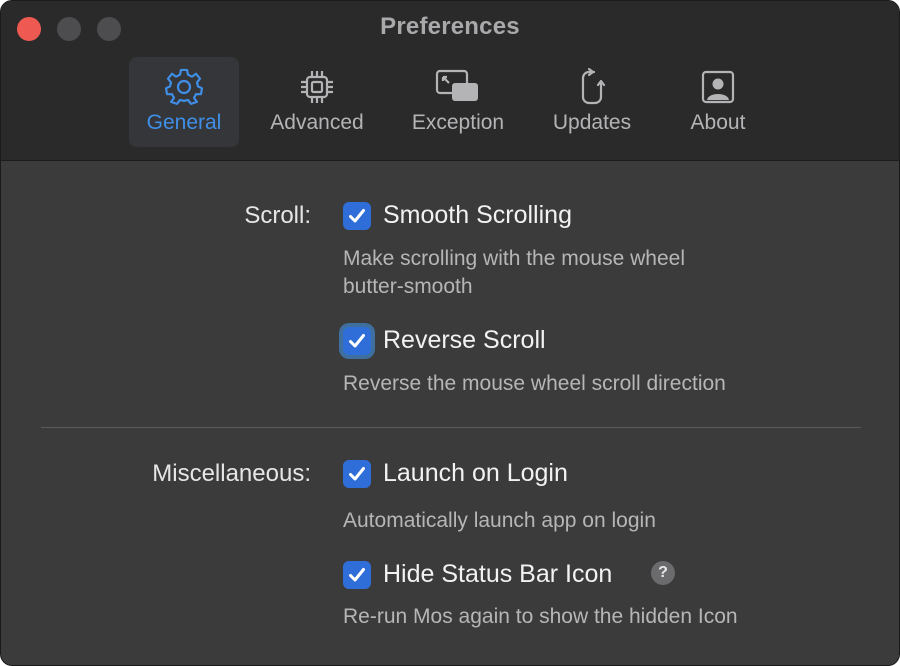 The width and height of the screenshot is (900, 666). I want to click on smooth-scrolling-checkbox, so click(357, 216).